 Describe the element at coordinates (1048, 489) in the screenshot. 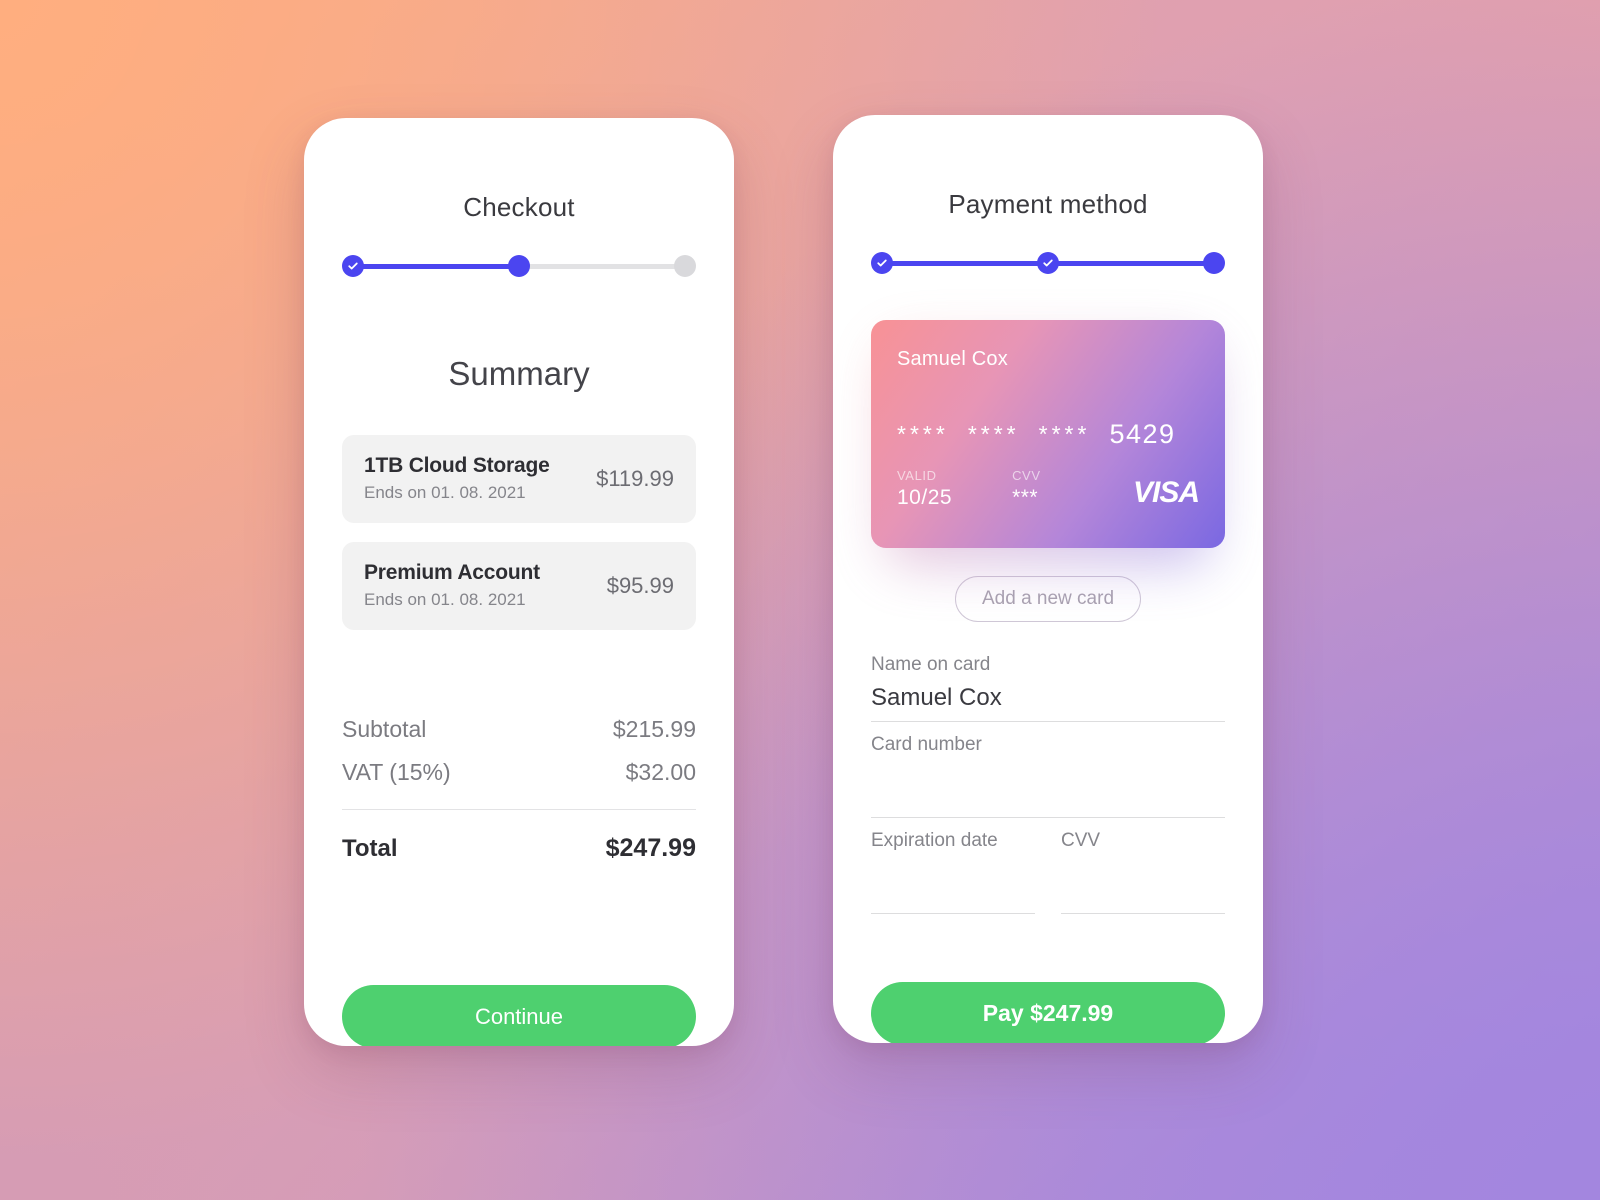

I see `card-meta-row: VALID 10/25 CVV *** VISA` at that location.